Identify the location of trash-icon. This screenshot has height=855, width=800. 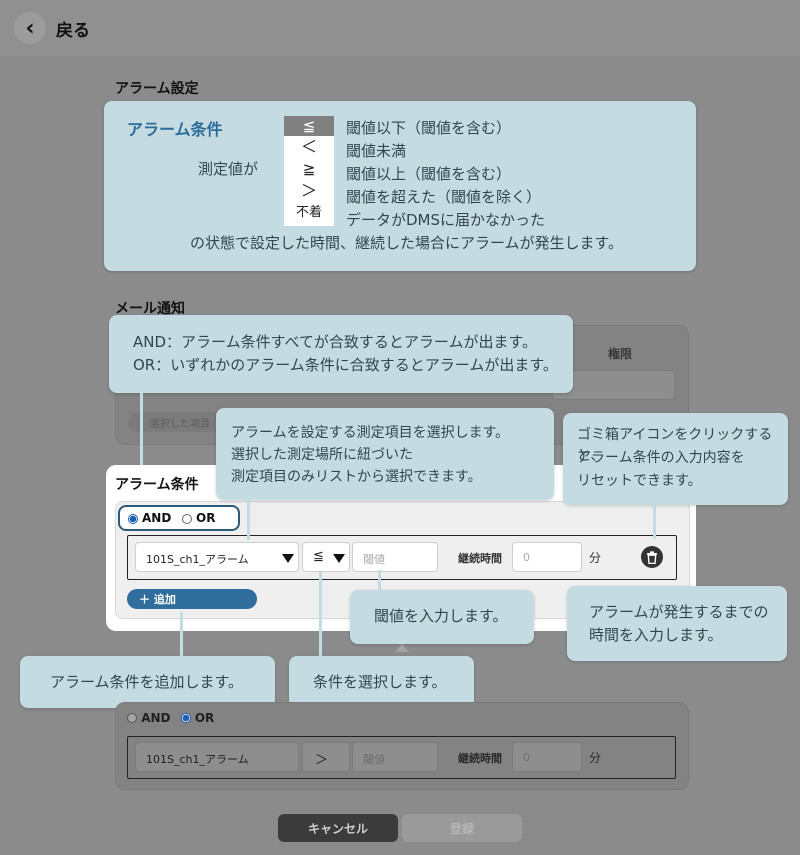
(652, 557).